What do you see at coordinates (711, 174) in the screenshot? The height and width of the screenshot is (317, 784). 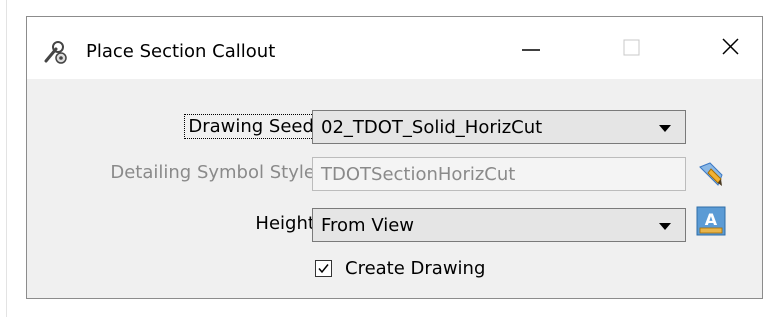 I see `pencil-eraser-icon` at bounding box center [711, 174].